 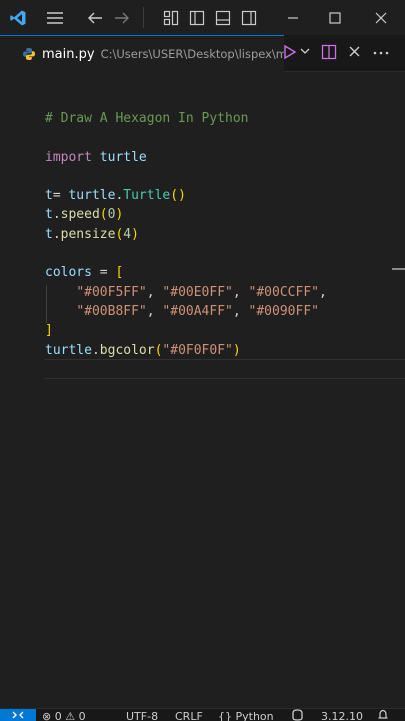 I want to click on code-line: ], so click(x=186, y=330).